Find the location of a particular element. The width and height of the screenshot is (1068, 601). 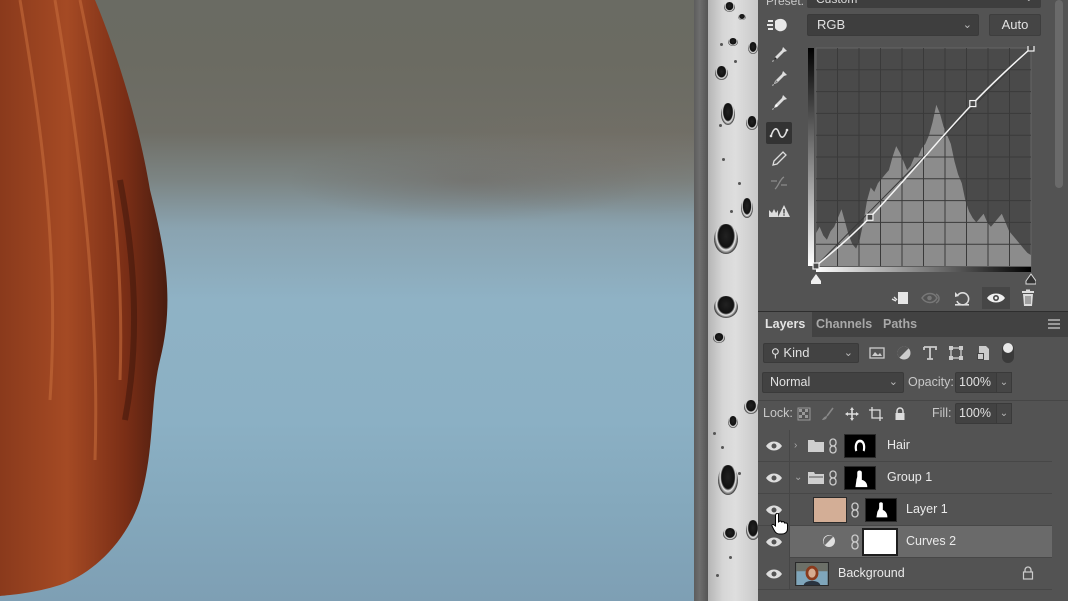

clipping-warning-button is located at coordinates (779, 211).